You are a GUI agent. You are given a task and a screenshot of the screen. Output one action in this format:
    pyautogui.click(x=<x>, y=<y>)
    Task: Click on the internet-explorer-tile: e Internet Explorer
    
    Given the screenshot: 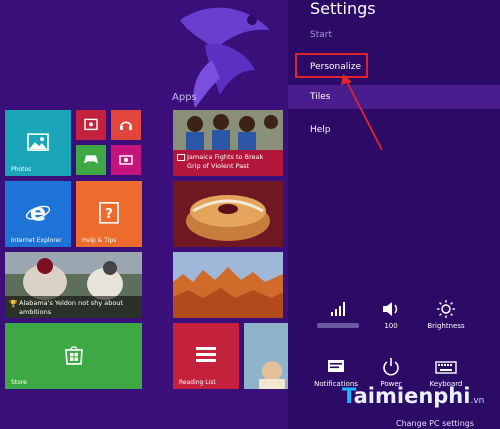 What is the action you would take?
    pyautogui.click(x=38, y=214)
    